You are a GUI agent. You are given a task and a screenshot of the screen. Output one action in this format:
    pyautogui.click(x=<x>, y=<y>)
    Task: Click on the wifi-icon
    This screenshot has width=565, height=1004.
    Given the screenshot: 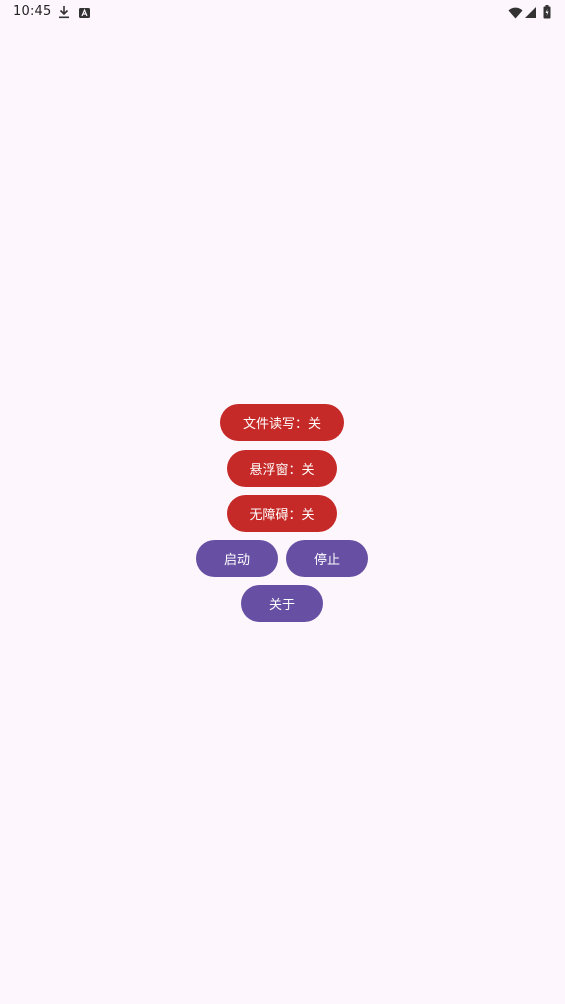 What is the action you would take?
    pyautogui.click(x=515, y=13)
    